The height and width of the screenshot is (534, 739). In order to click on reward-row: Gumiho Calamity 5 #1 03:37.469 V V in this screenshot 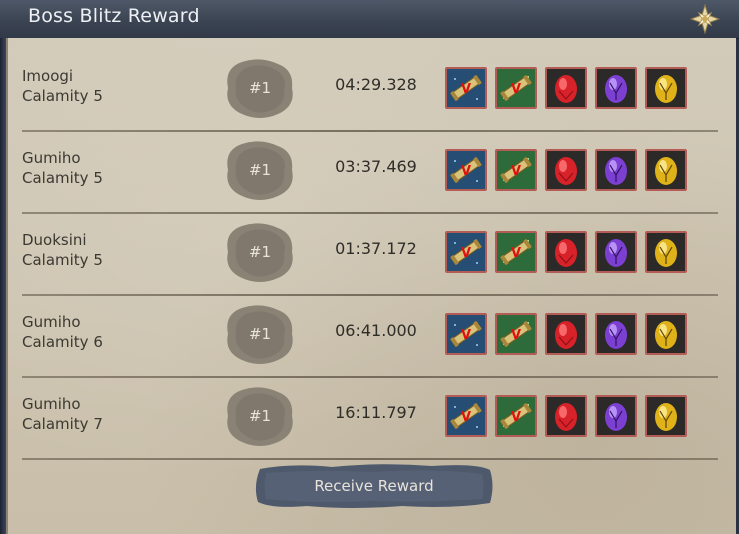, I will do `click(366, 174)`.